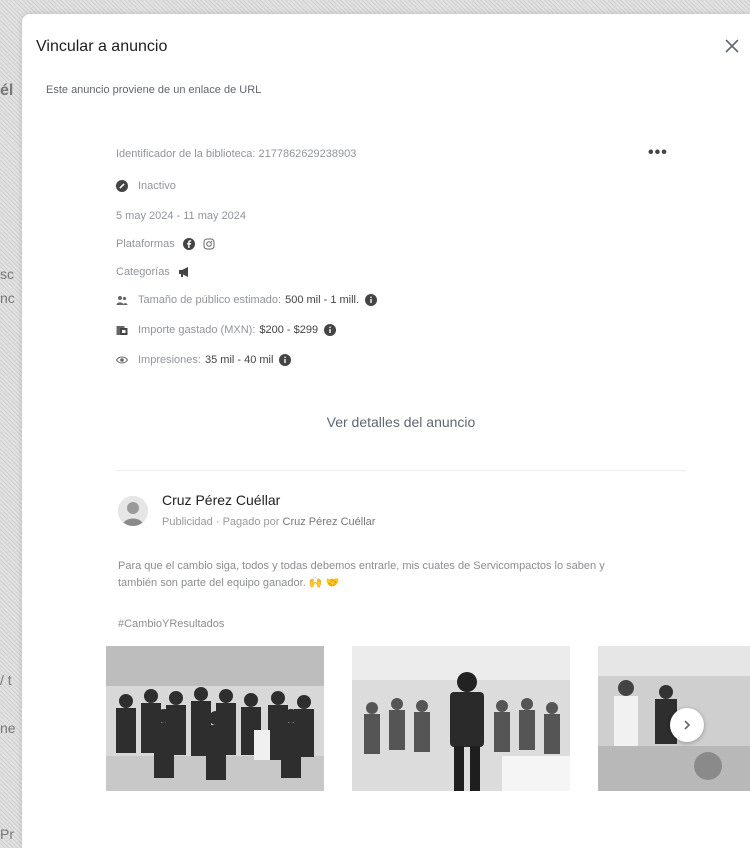 The height and width of the screenshot is (848, 750). What do you see at coordinates (401, 470) in the screenshot?
I see `divider` at bounding box center [401, 470].